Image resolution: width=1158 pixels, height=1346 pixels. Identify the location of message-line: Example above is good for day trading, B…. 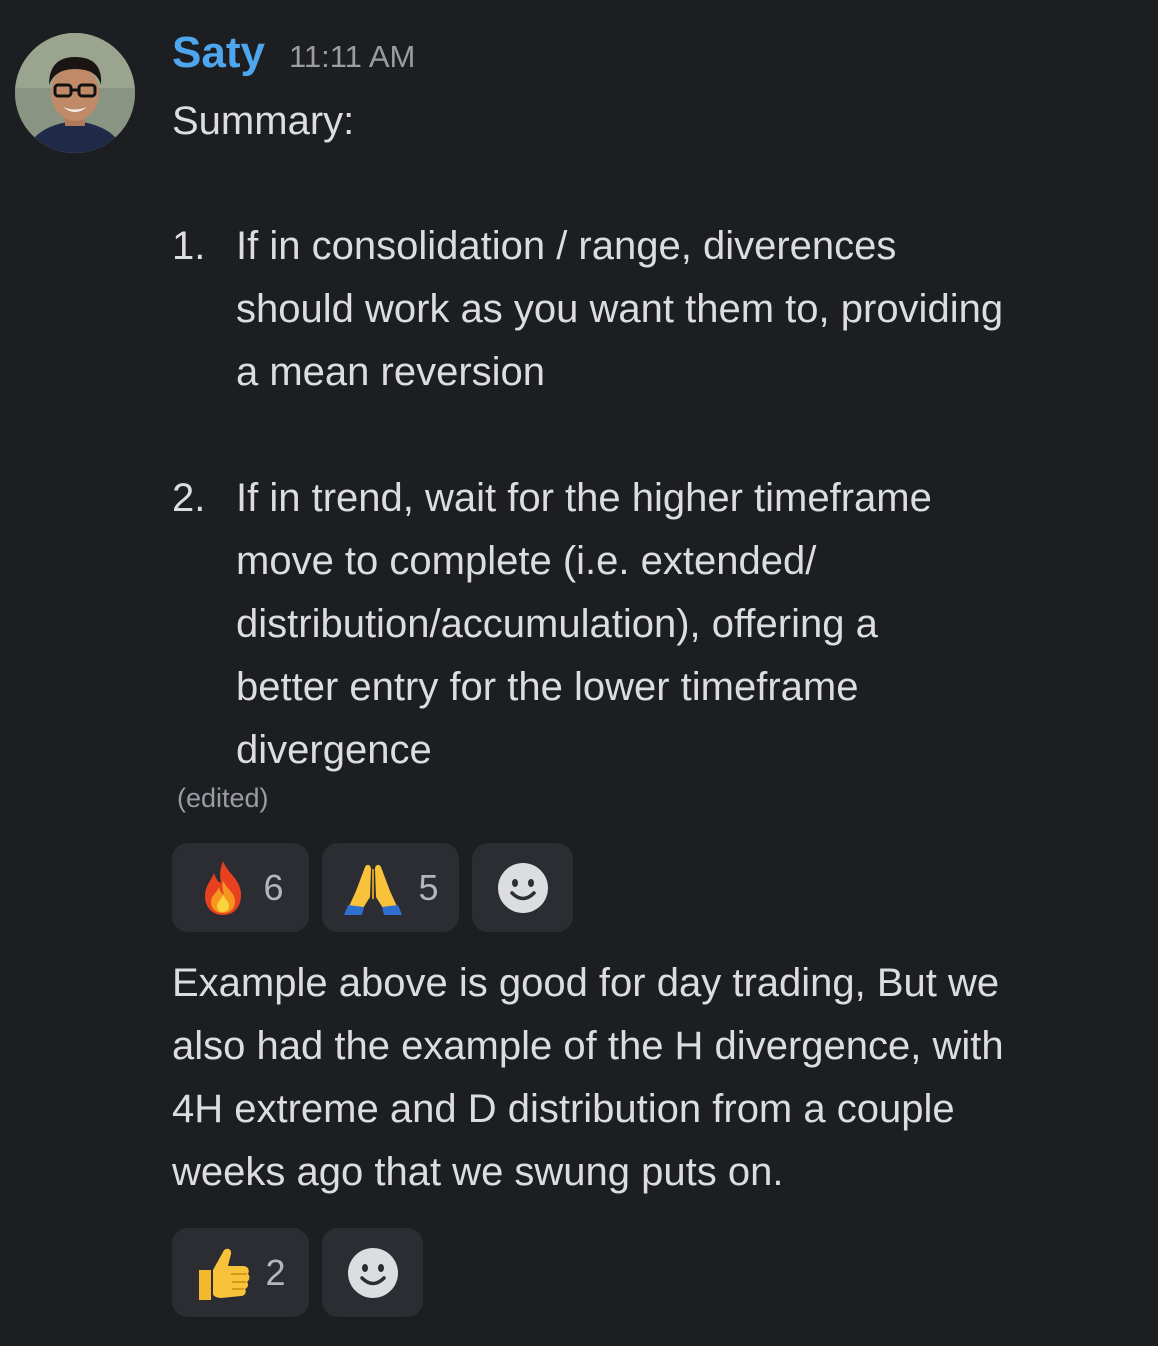
(586, 983).